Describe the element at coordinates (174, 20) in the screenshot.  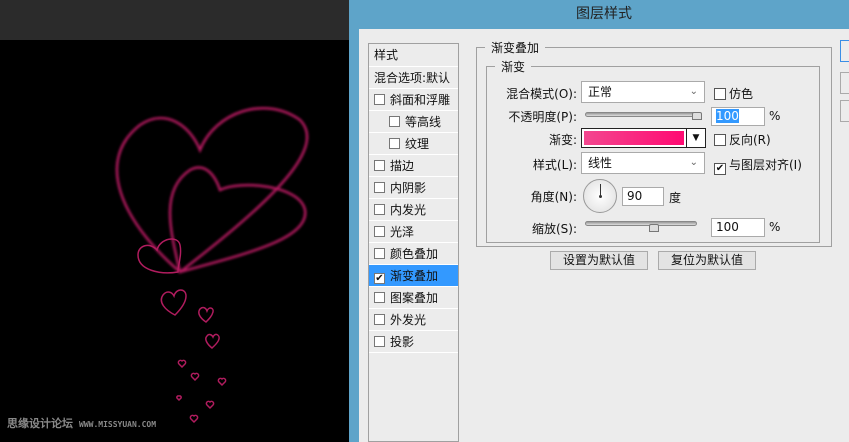
I see `app-toolbar-strip` at that location.